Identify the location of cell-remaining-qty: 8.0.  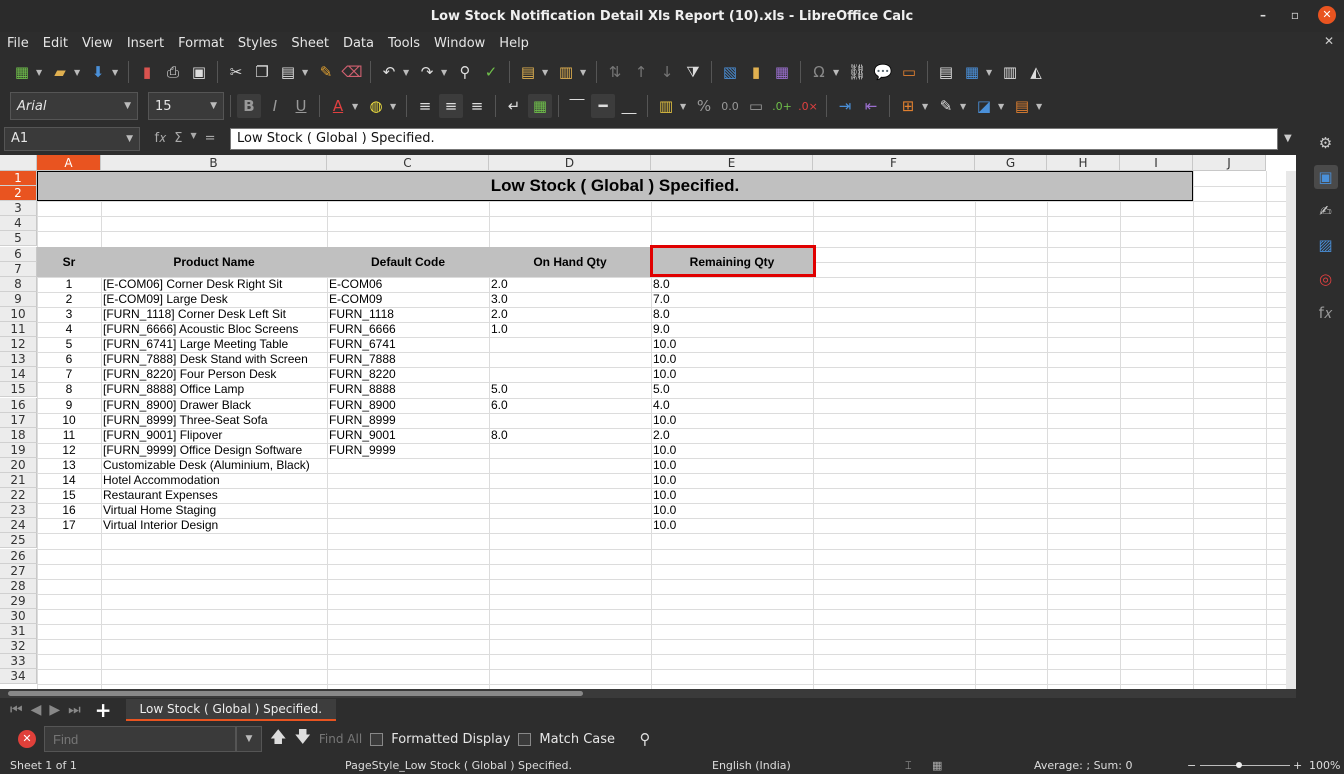
(732, 314).